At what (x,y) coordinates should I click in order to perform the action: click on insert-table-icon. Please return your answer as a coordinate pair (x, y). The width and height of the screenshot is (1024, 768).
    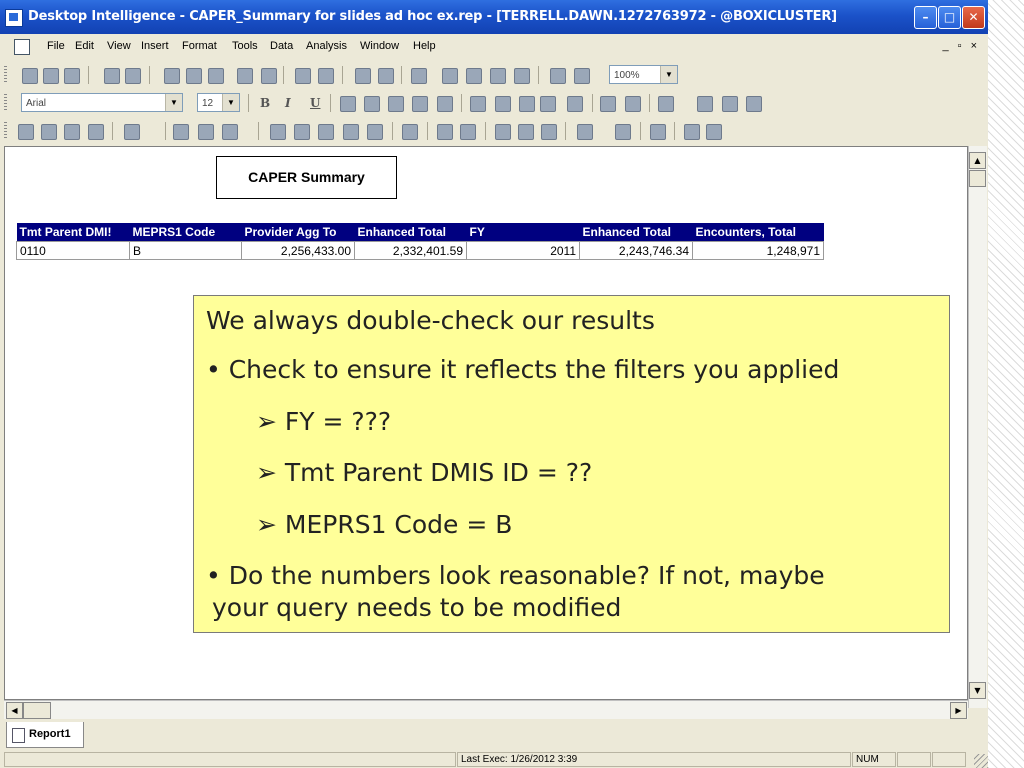
    Looking at the image, I should click on (26, 132).